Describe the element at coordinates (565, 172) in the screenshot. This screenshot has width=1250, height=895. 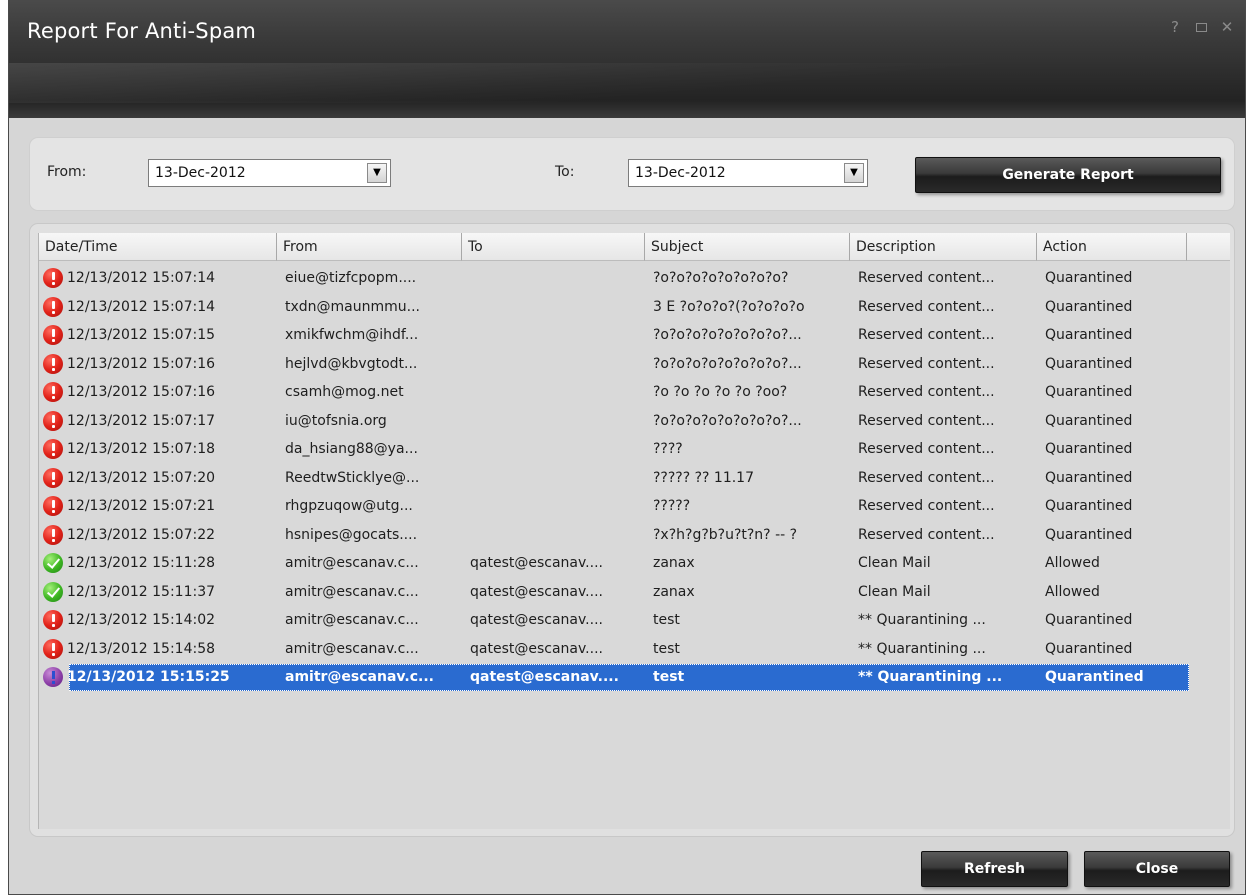
I see `to-label: To:` at that location.